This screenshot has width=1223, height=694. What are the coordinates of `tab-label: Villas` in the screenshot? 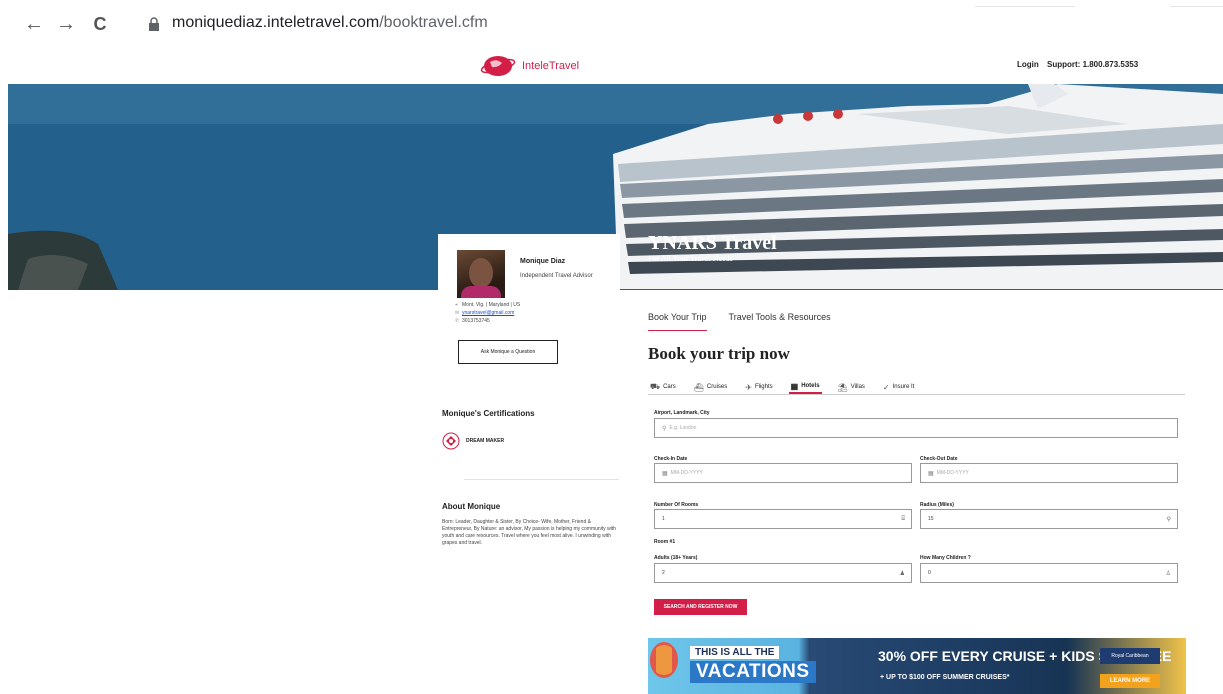 It's located at (857, 387).